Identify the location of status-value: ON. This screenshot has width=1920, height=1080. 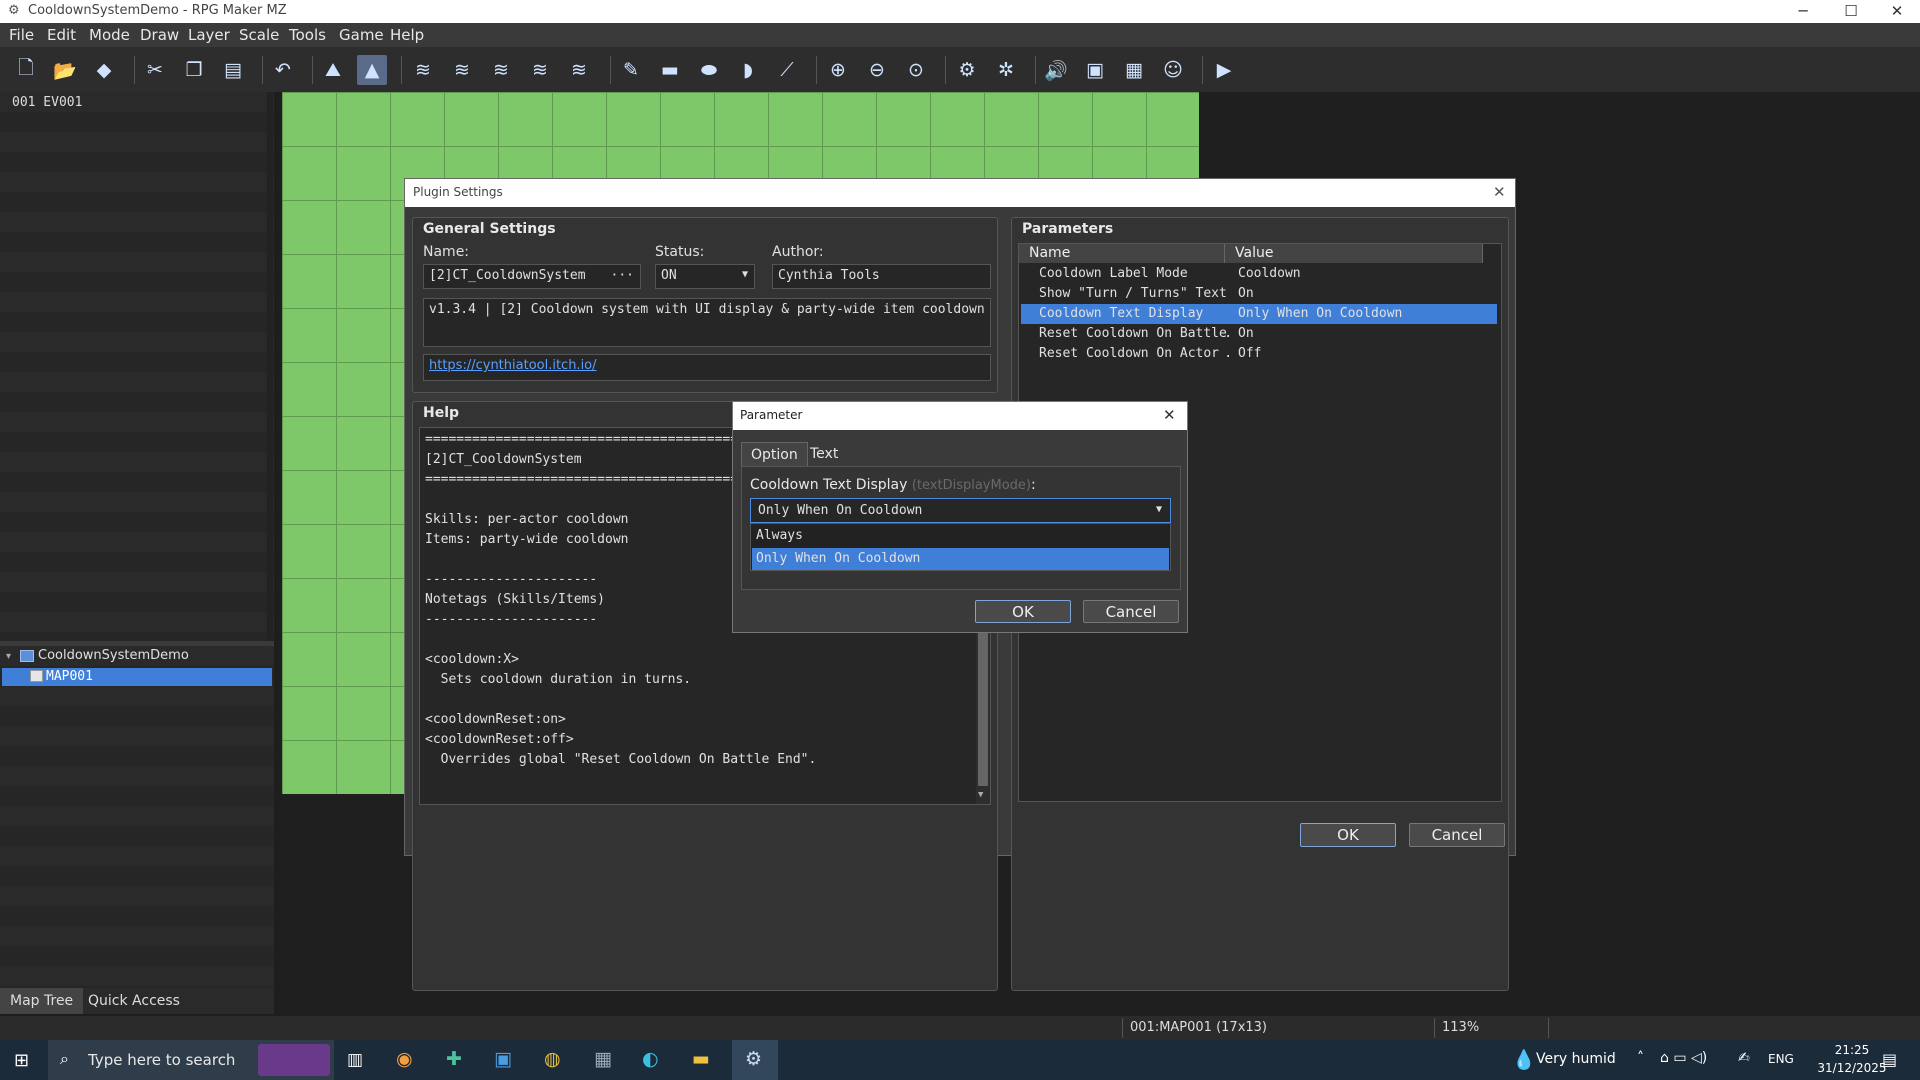
(669, 275).